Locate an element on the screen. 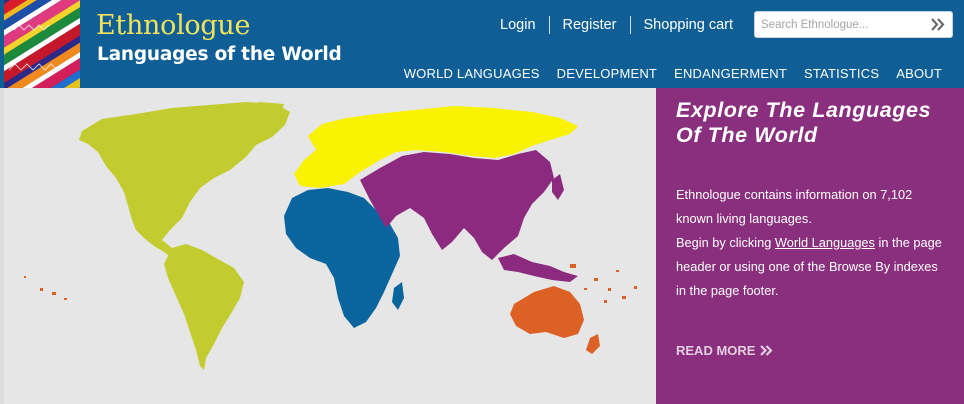 The height and width of the screenshot is (404, 964). map-region-madagascar is located at coordinates (398, 296).